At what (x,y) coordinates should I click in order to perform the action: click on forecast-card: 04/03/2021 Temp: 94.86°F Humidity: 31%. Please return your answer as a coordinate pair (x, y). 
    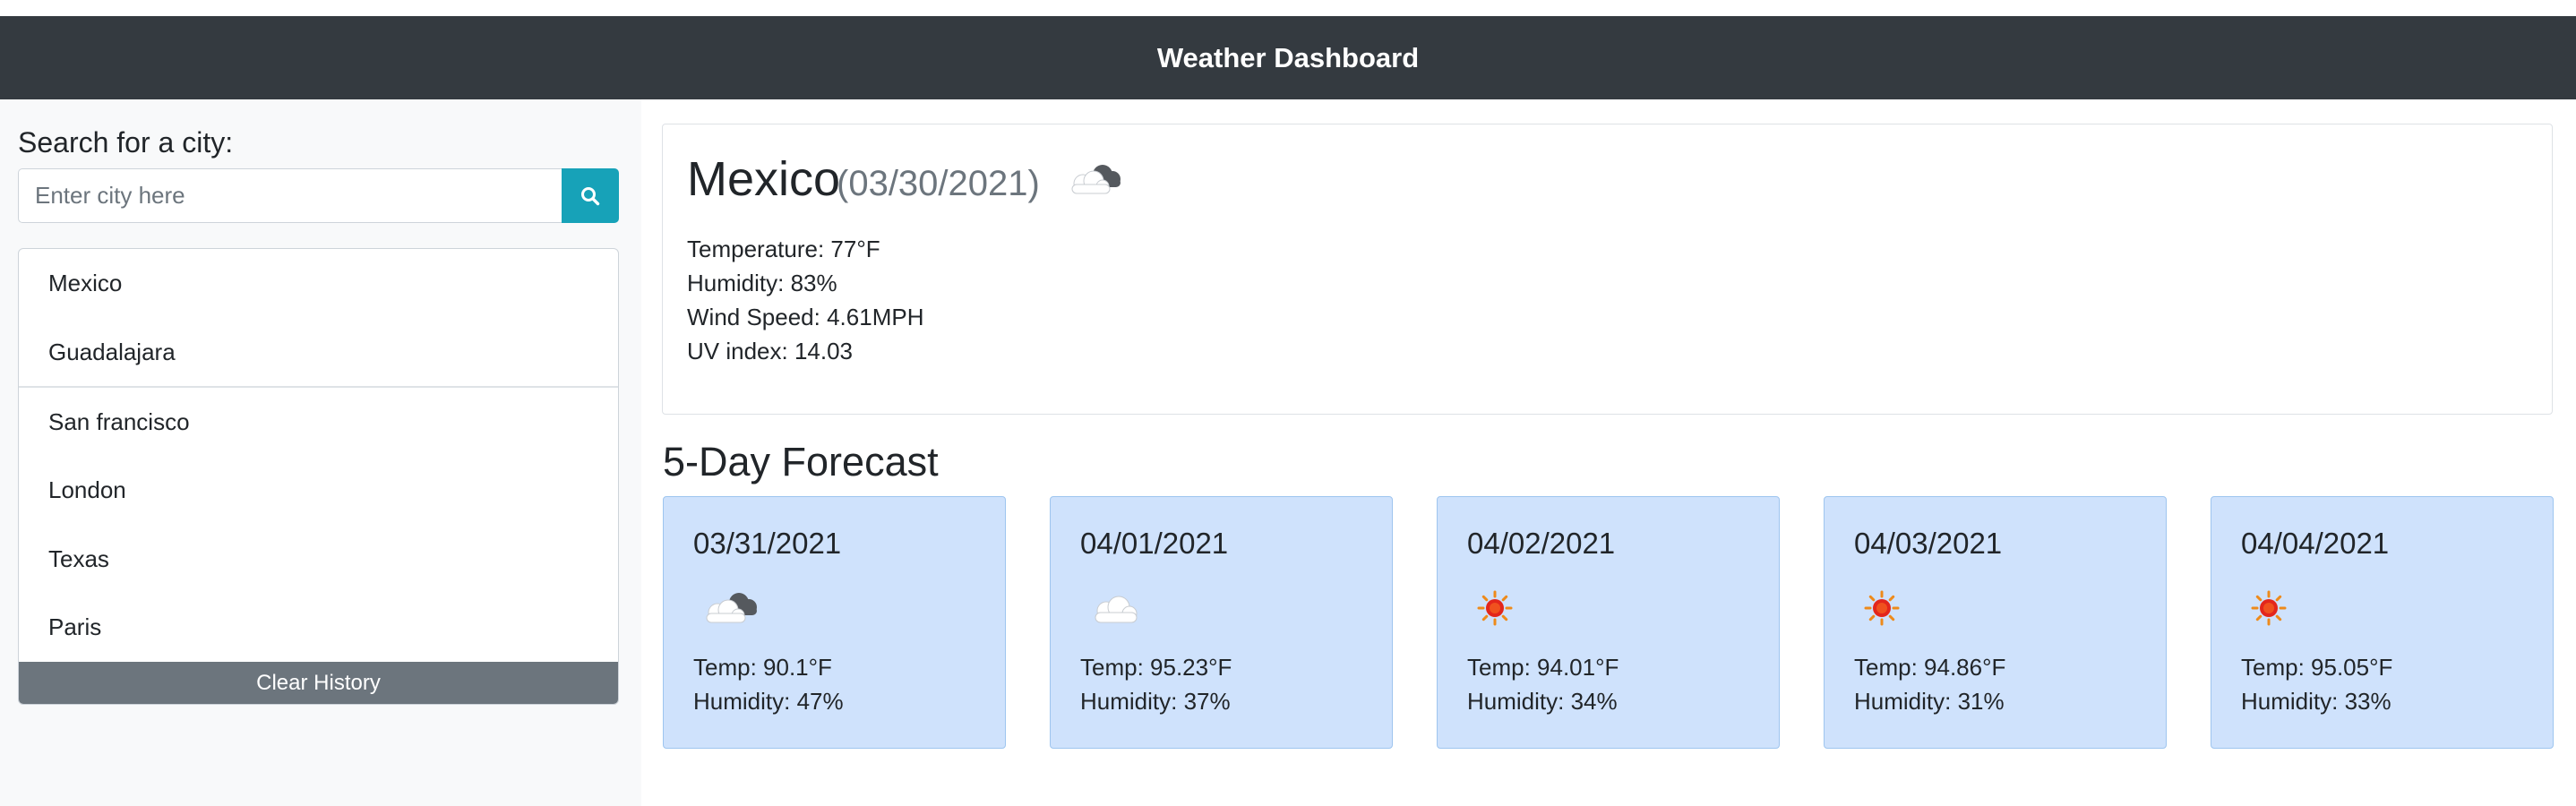
    Looking at the image, I should click on (1995, 622).